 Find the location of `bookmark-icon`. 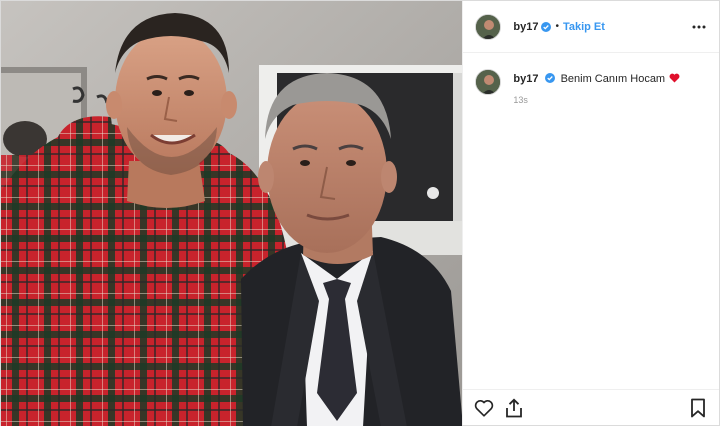

bookmark-icon is located at coordinates (698, 407).